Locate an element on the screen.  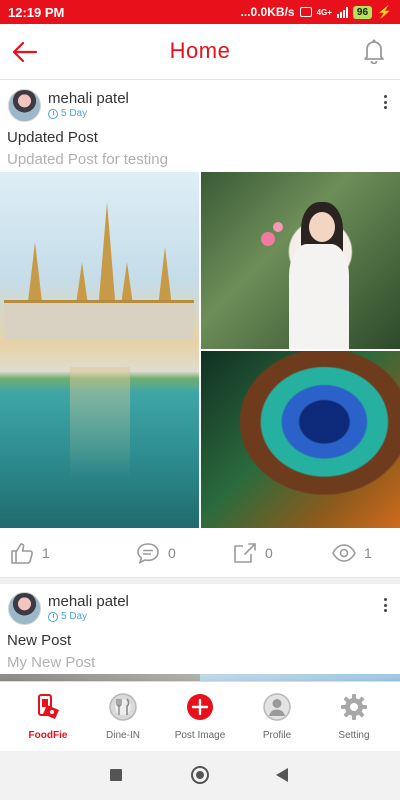
comment-button: 0 is located at coordinates (156, 553).